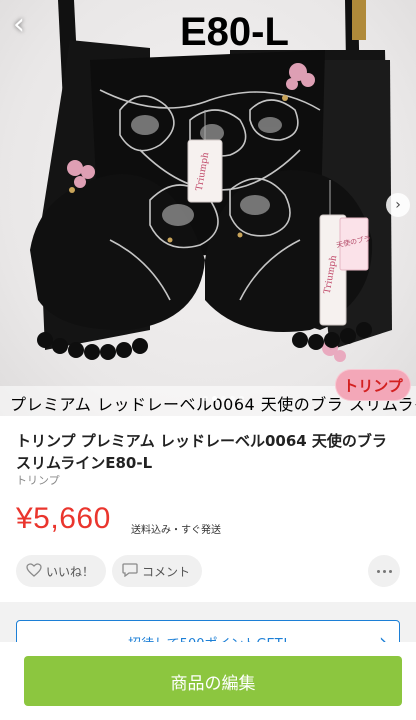  I want to click on size-label: E80-L, so click(234, 32).